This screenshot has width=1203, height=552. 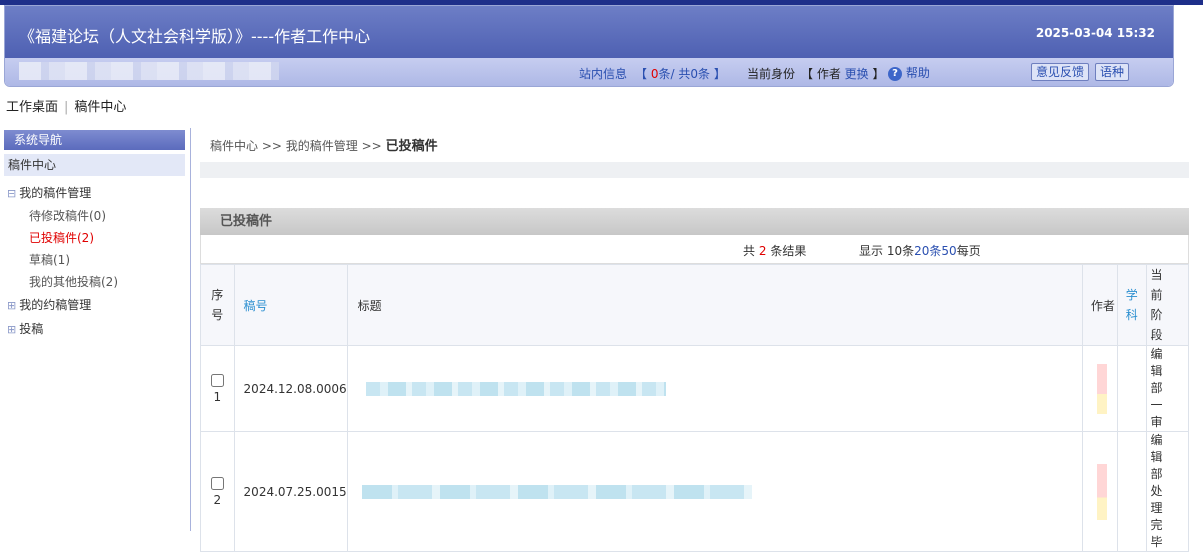 I want to click on help-link: ? 帮助, so click(x=909, y=72).